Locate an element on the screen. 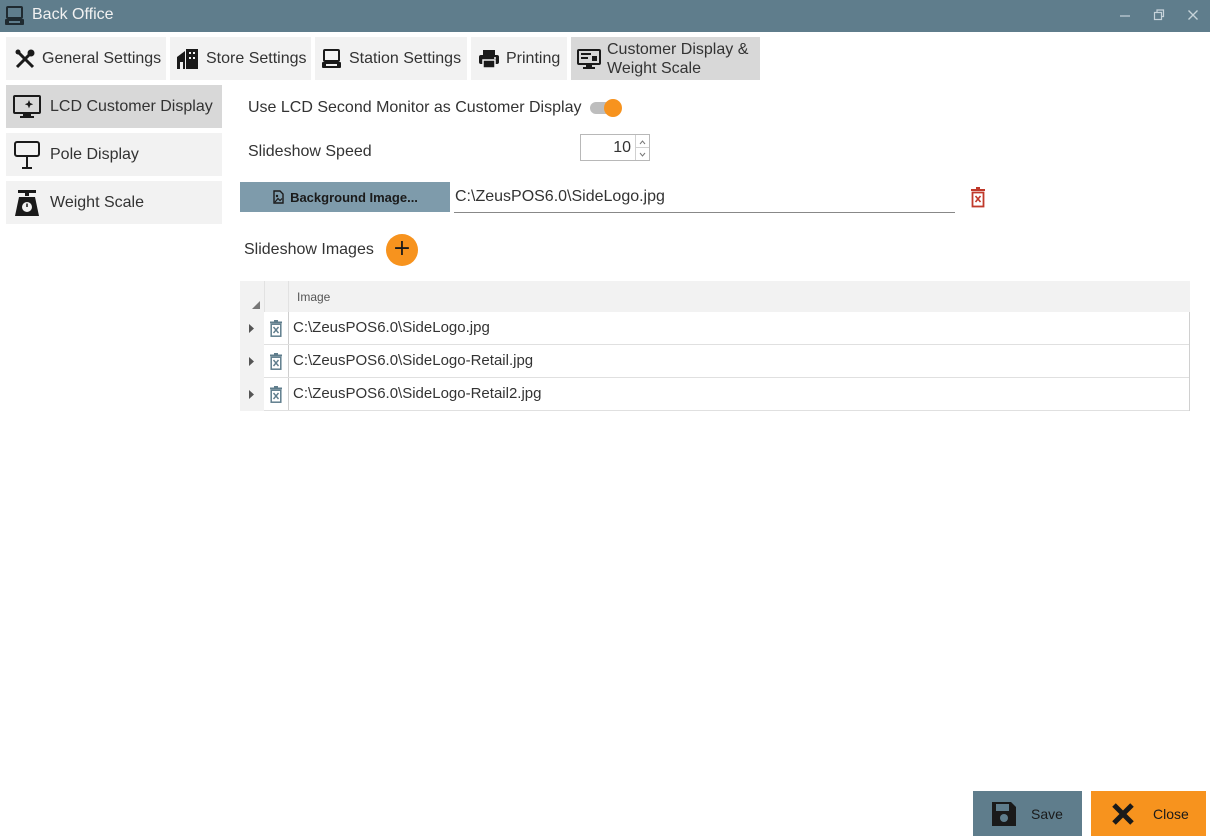  tab-customer-display-weight-scale: Customer Display & Weight Scale is located at coordinates (665, 58).